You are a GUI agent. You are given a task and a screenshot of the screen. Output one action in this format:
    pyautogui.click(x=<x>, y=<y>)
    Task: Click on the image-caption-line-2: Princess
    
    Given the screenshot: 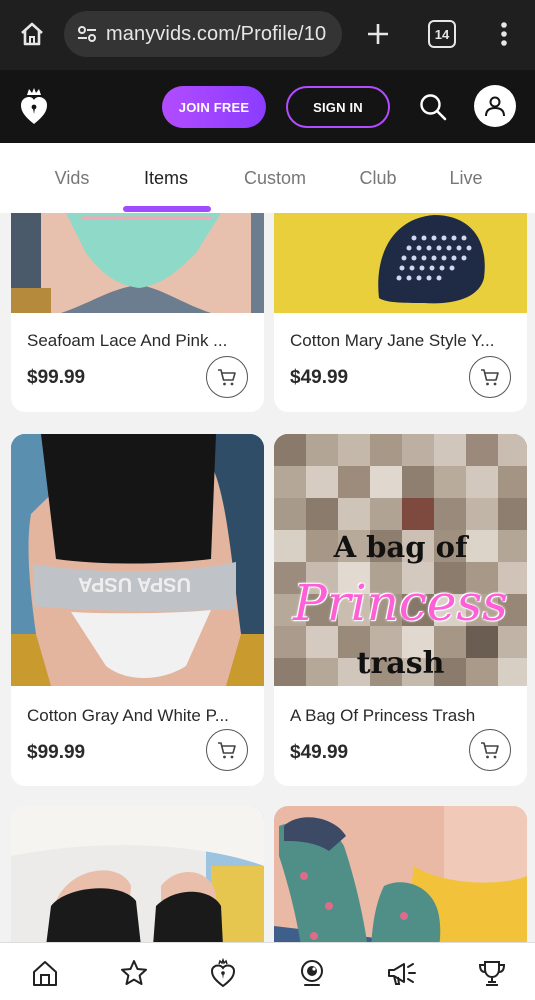 What is the action you would take?
    pyautogui.click(x=400, y=603)
    